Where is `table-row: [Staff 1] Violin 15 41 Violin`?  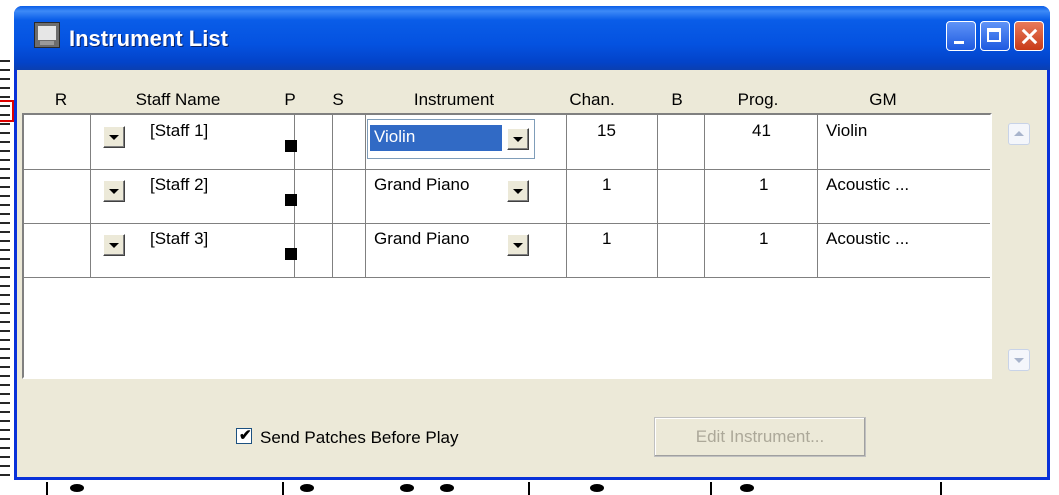 table-row: [Staff 1] Violin 15 41 Violin is located at coordinates (507, 142).